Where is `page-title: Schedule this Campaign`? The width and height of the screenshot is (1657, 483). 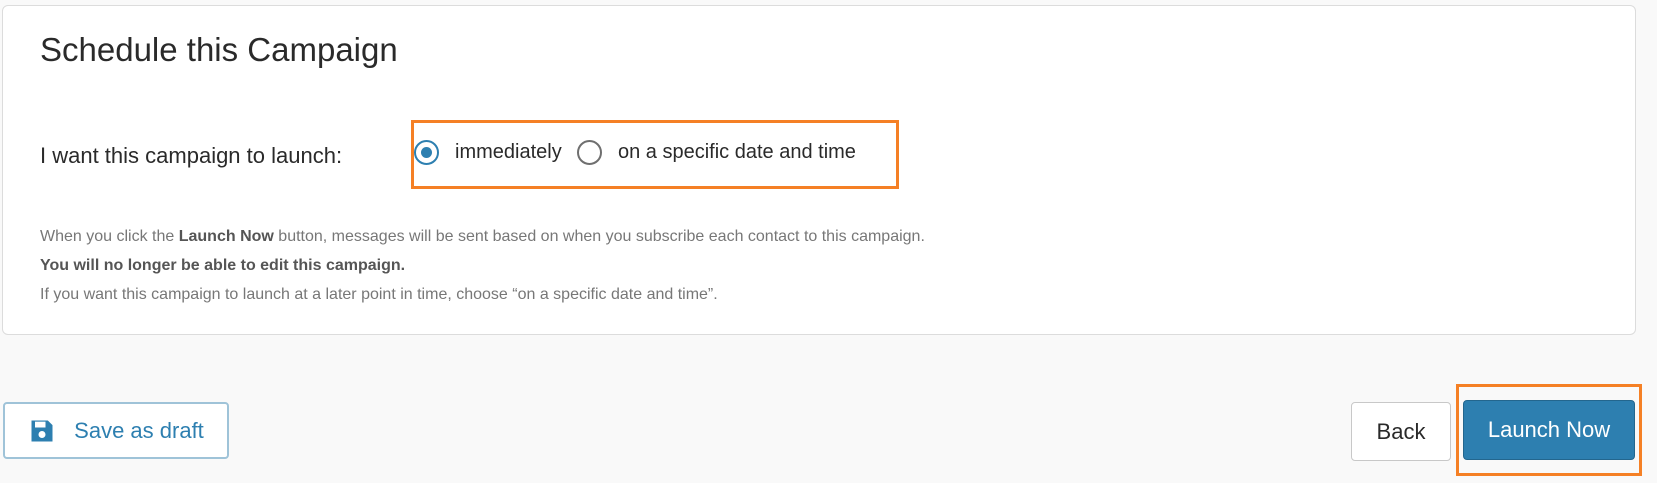
page-title: Schedule this Campaign is located at coordinates (219, 49).